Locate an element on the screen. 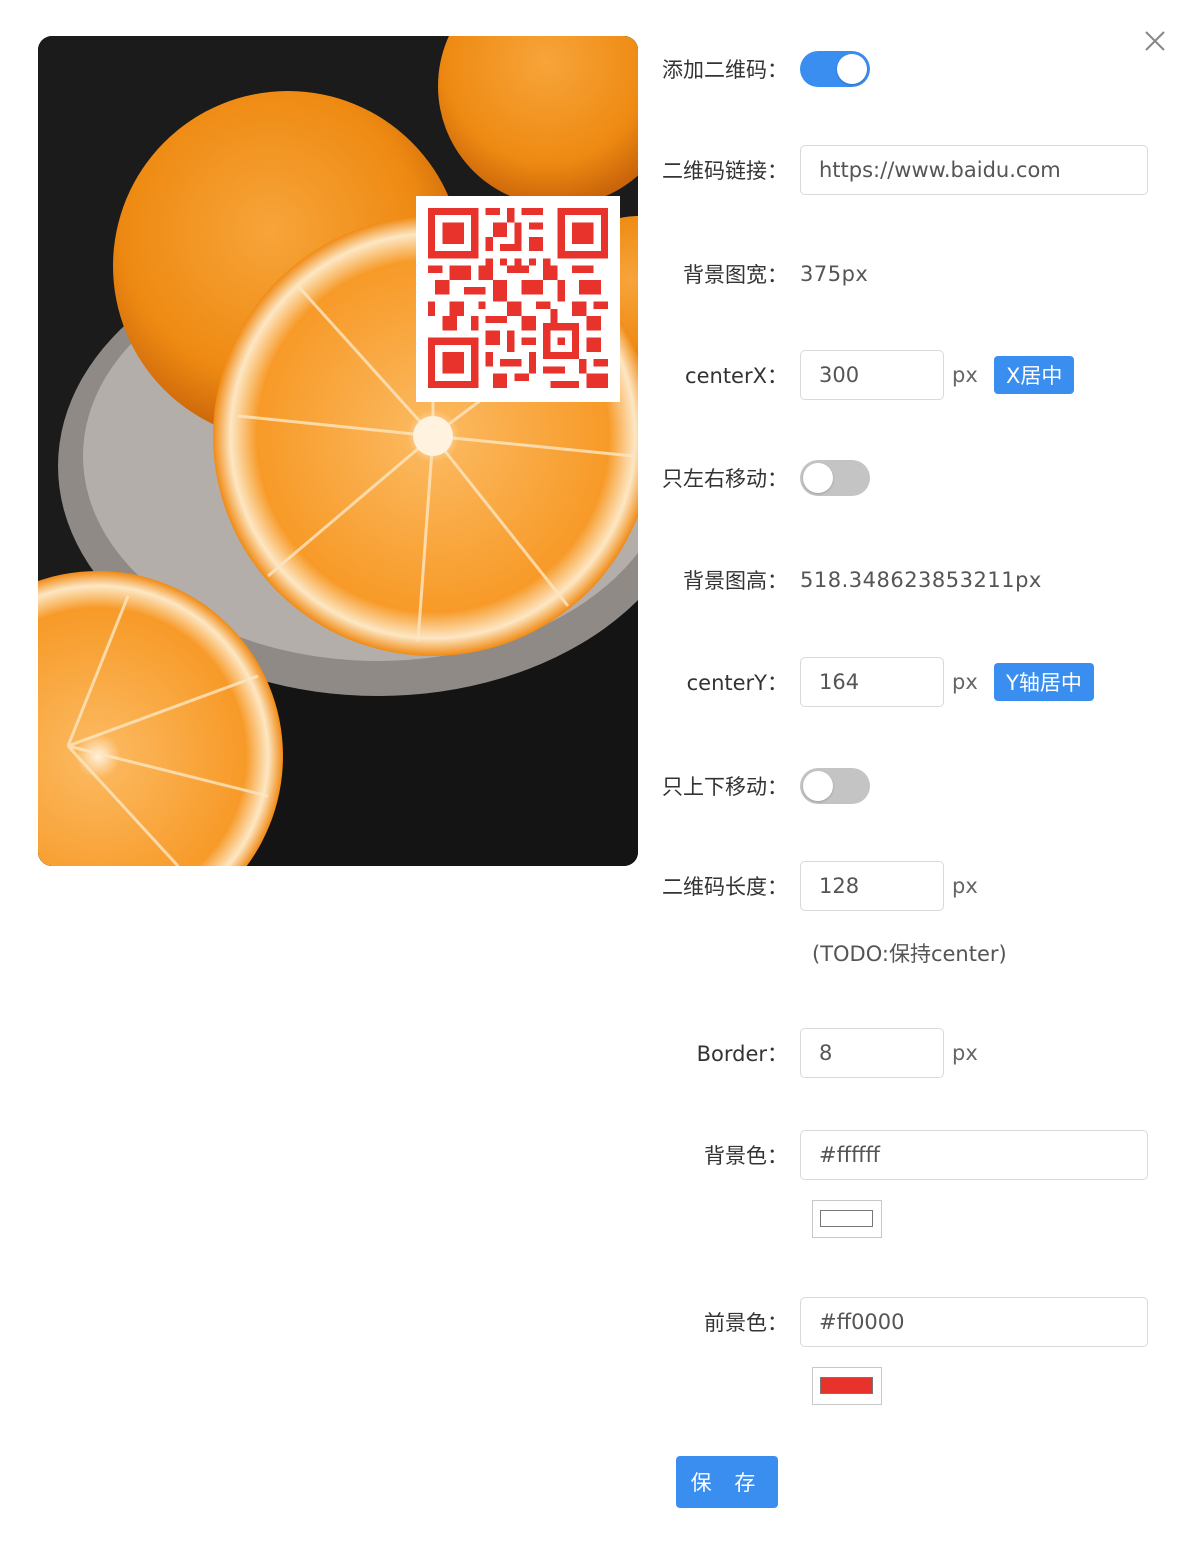  close-icon is located at coordinates (1155, 41).